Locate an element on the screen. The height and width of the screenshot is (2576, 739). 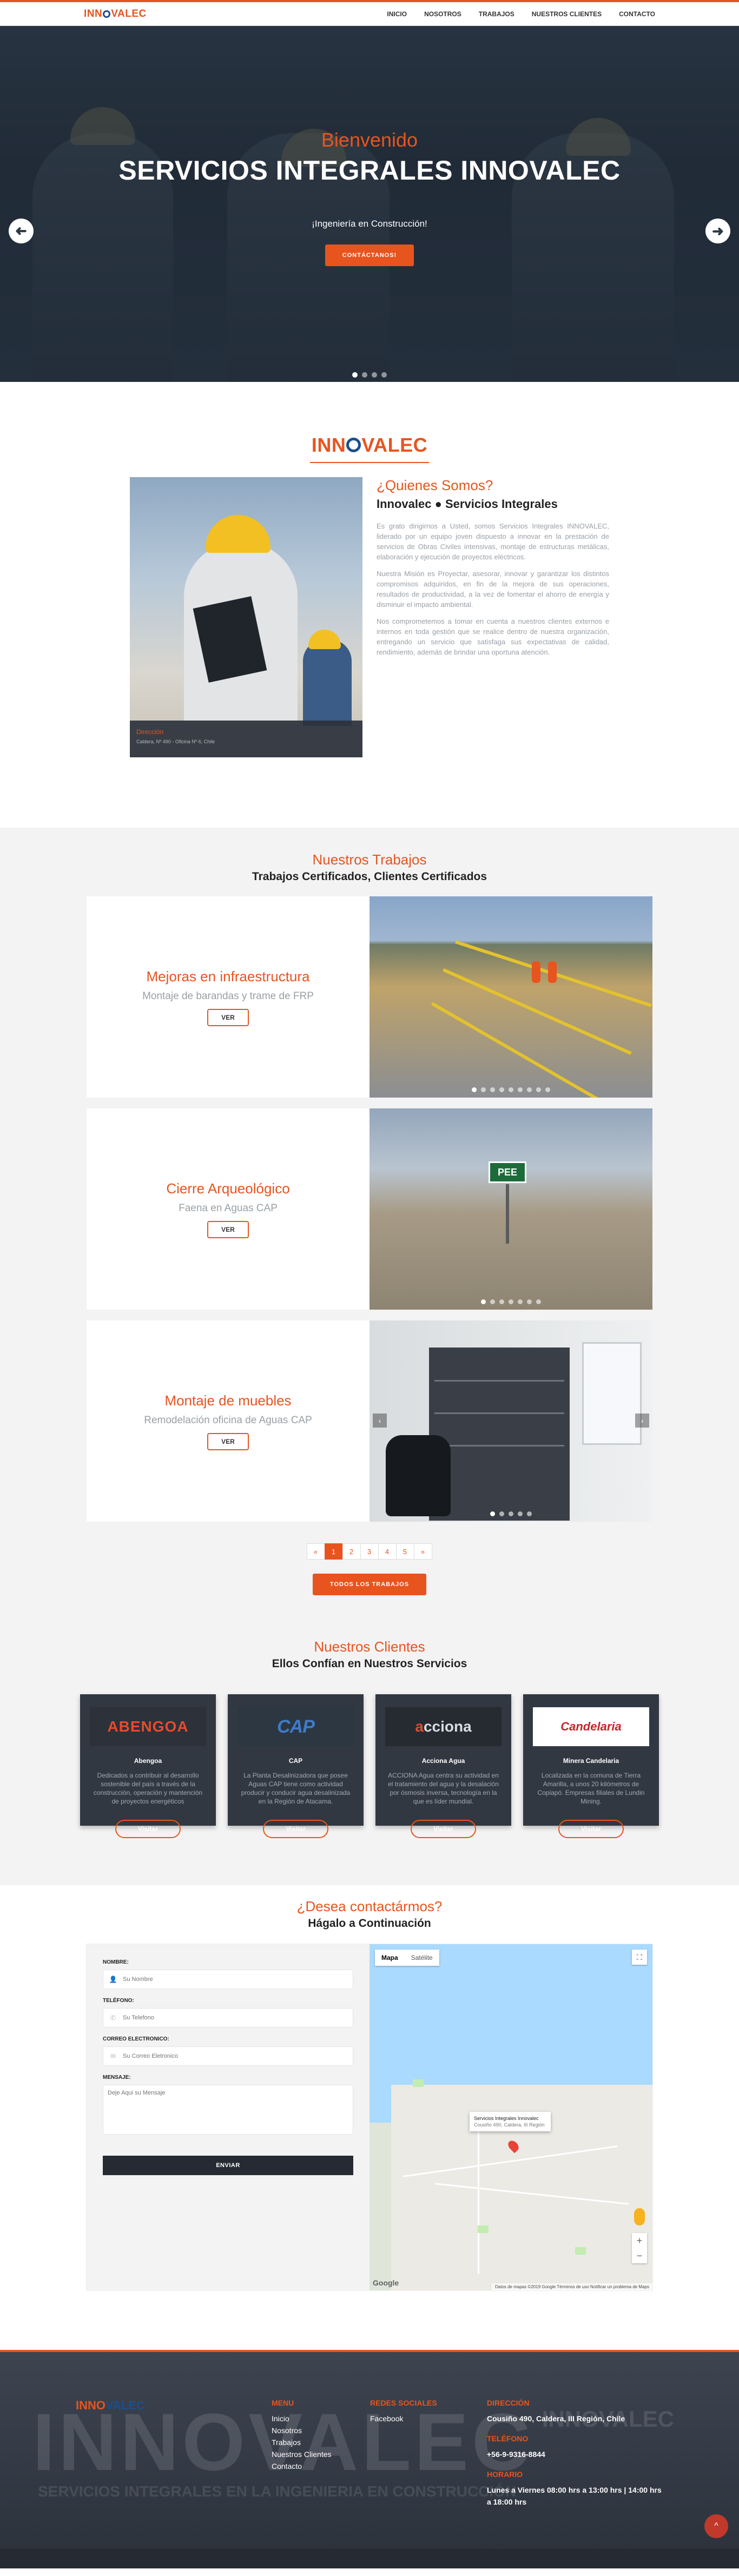
hero-subtitle: ¡Ingeniería en Construcción! is located at coordinates (369, 224).